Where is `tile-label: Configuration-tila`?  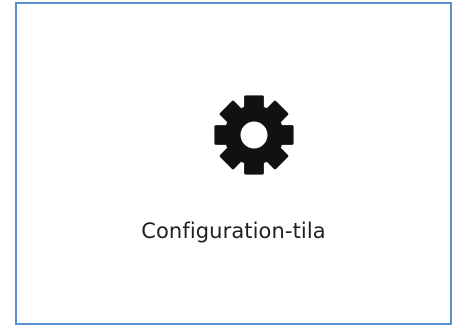 tile-label: Configuration-tila is located at coordinates (233, 231).